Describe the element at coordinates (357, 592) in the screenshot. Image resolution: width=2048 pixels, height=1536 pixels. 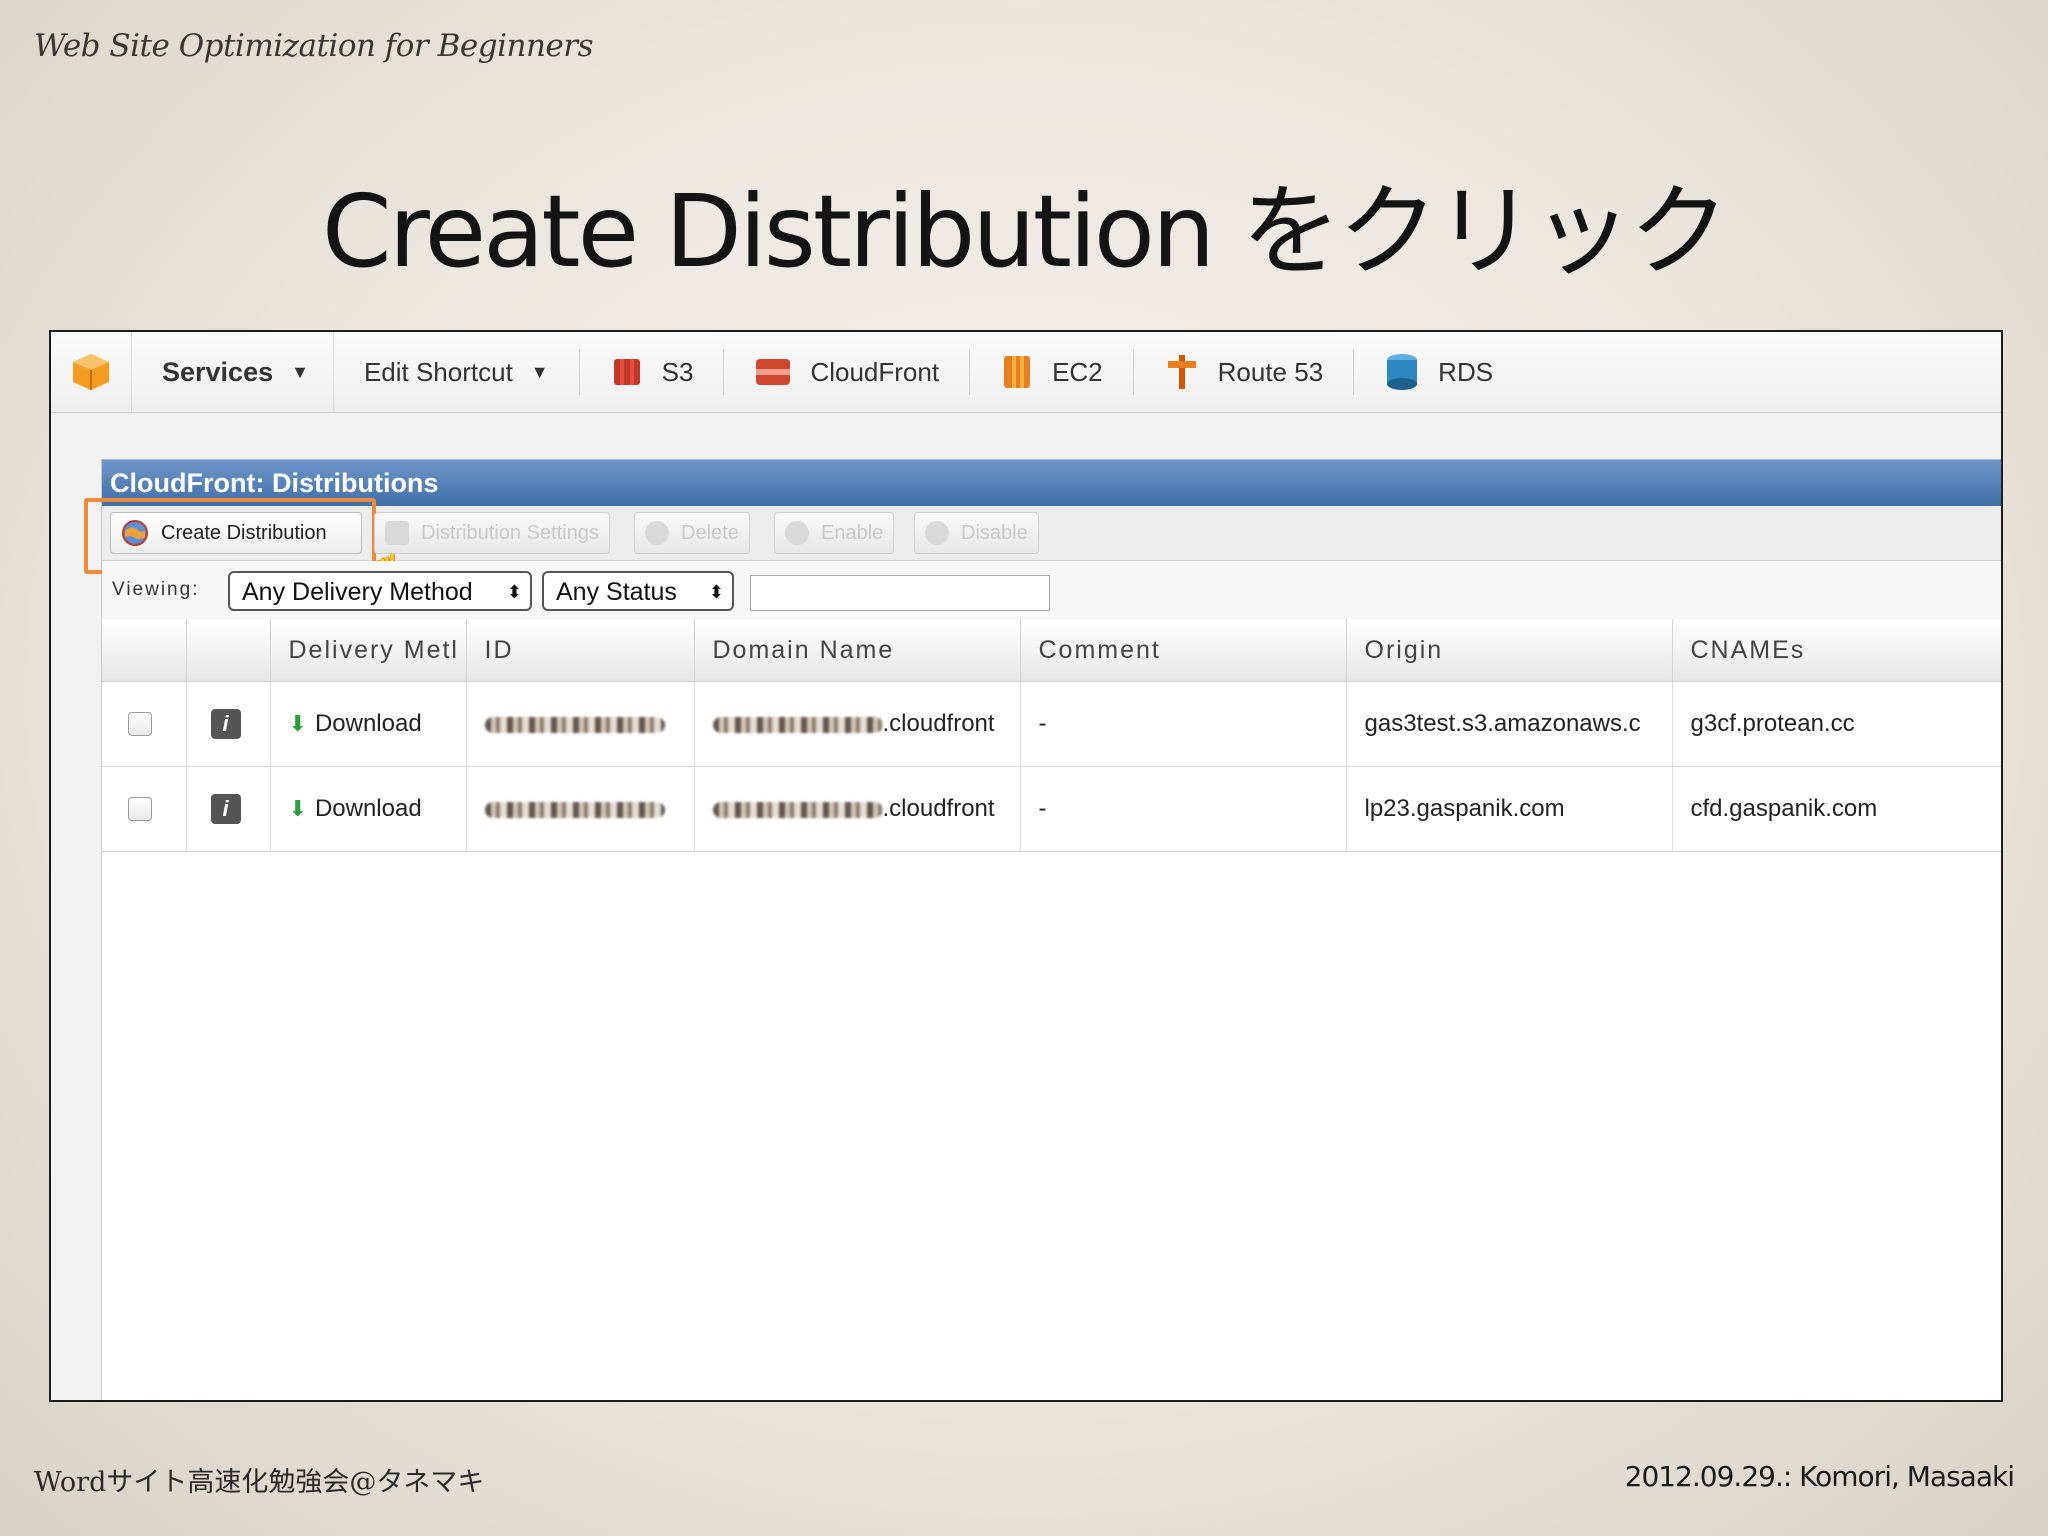
I see `delivery-method-value: Any Delivery Method` at that location.